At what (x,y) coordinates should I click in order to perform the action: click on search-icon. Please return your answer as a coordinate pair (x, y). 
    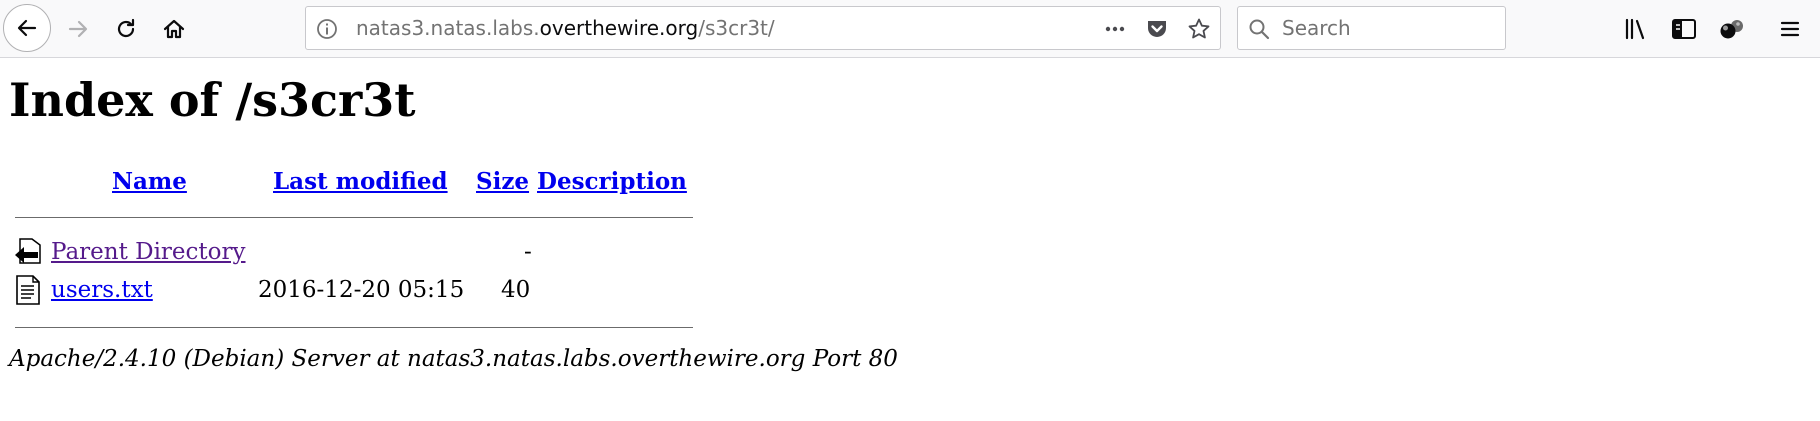
    Looking at the image, I should click on (1259, 29).